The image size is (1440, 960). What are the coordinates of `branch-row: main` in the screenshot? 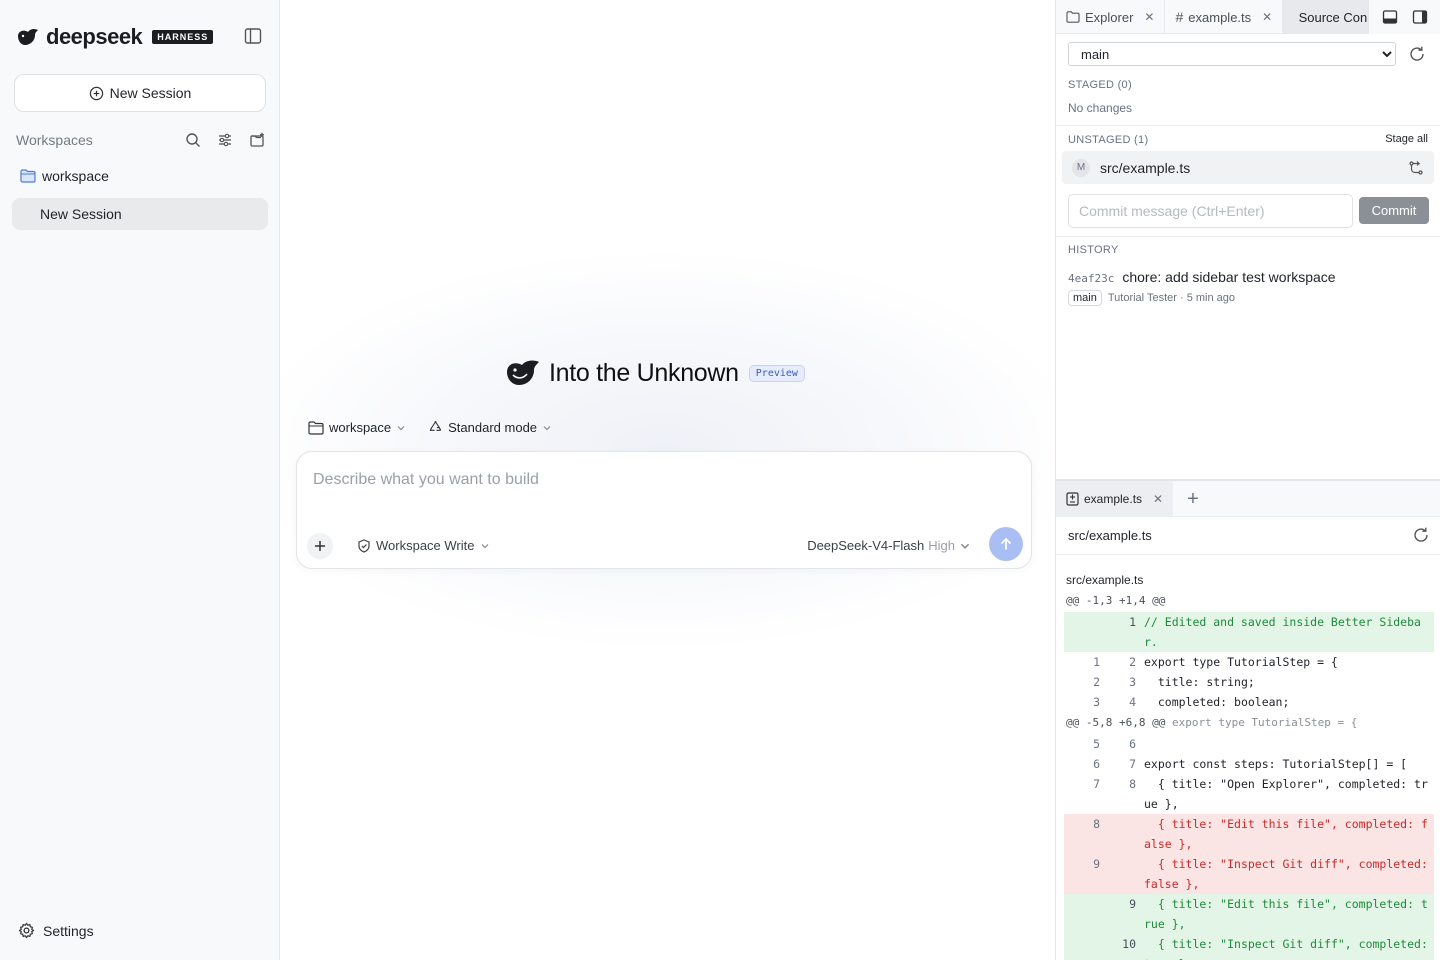 It's located at (1249, 54).